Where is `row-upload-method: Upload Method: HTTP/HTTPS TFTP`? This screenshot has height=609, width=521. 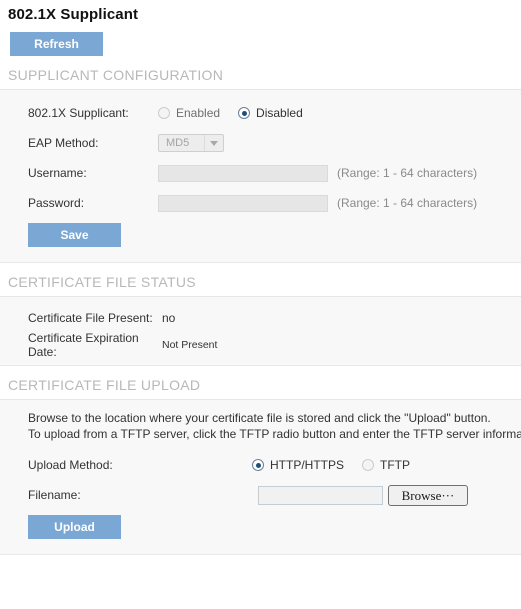 row-upload-method: Upload Method: HTTP/HTTPS TFTP is located at coordinates (260, 465).